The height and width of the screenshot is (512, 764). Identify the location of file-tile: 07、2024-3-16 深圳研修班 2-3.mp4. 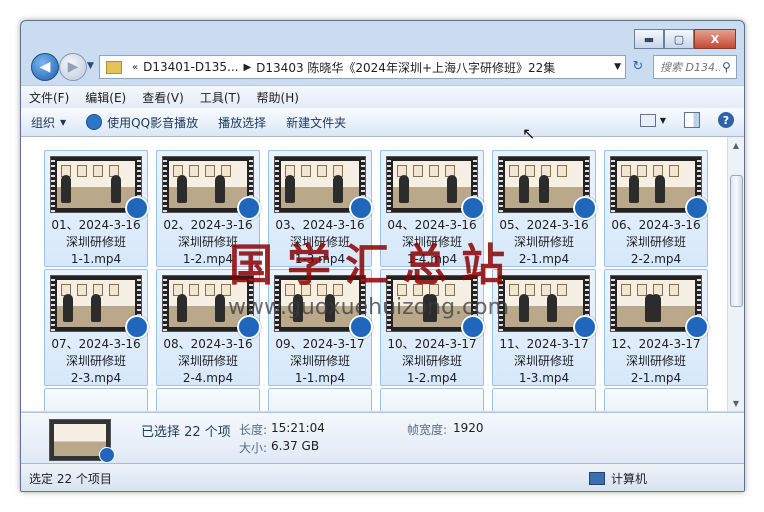
(96, 328).